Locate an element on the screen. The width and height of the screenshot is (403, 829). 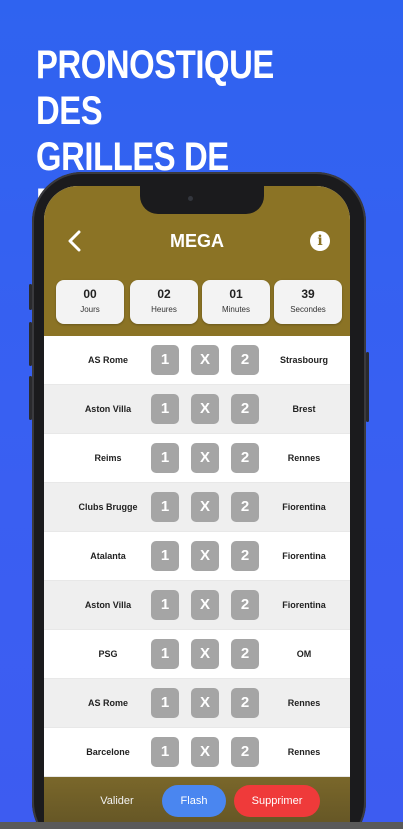
countdown-seconds-unit: Secondes is located at coordinates (308, 309).